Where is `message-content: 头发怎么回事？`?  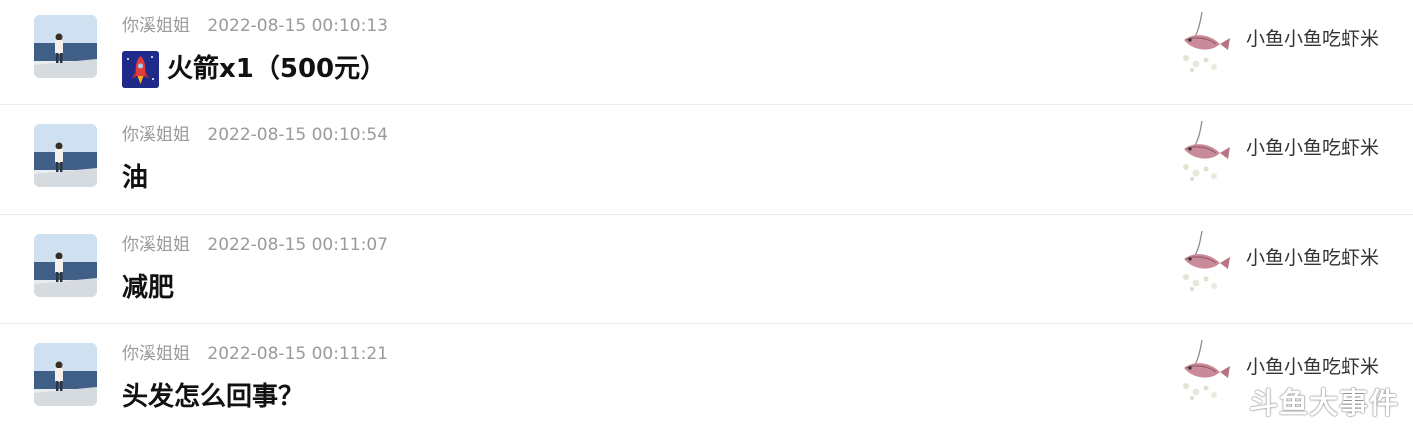
message-content: 头发怎么回事？ is located at coordinates (213, 397).